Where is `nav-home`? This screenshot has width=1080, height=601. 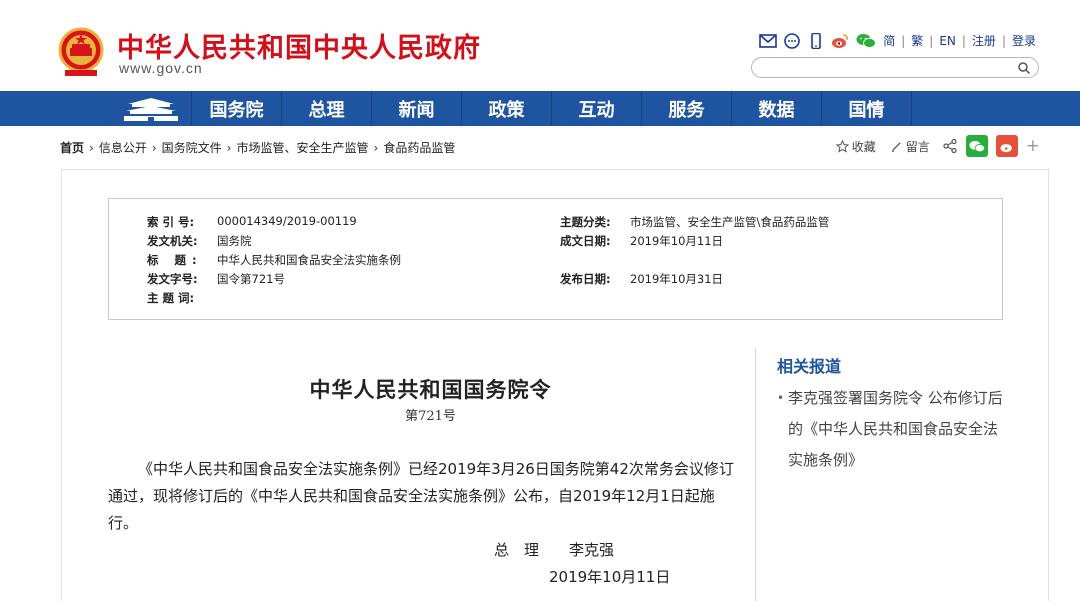
nav-home is located at coordinates (151, 108).